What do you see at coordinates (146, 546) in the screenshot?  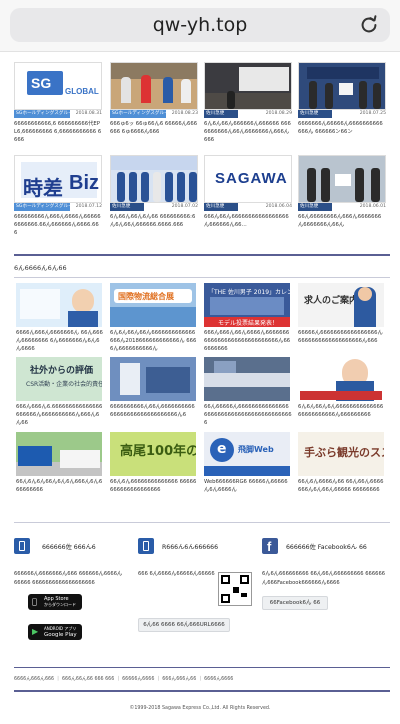 I see `mobile-site-icon` at bounding box center [146, 546].